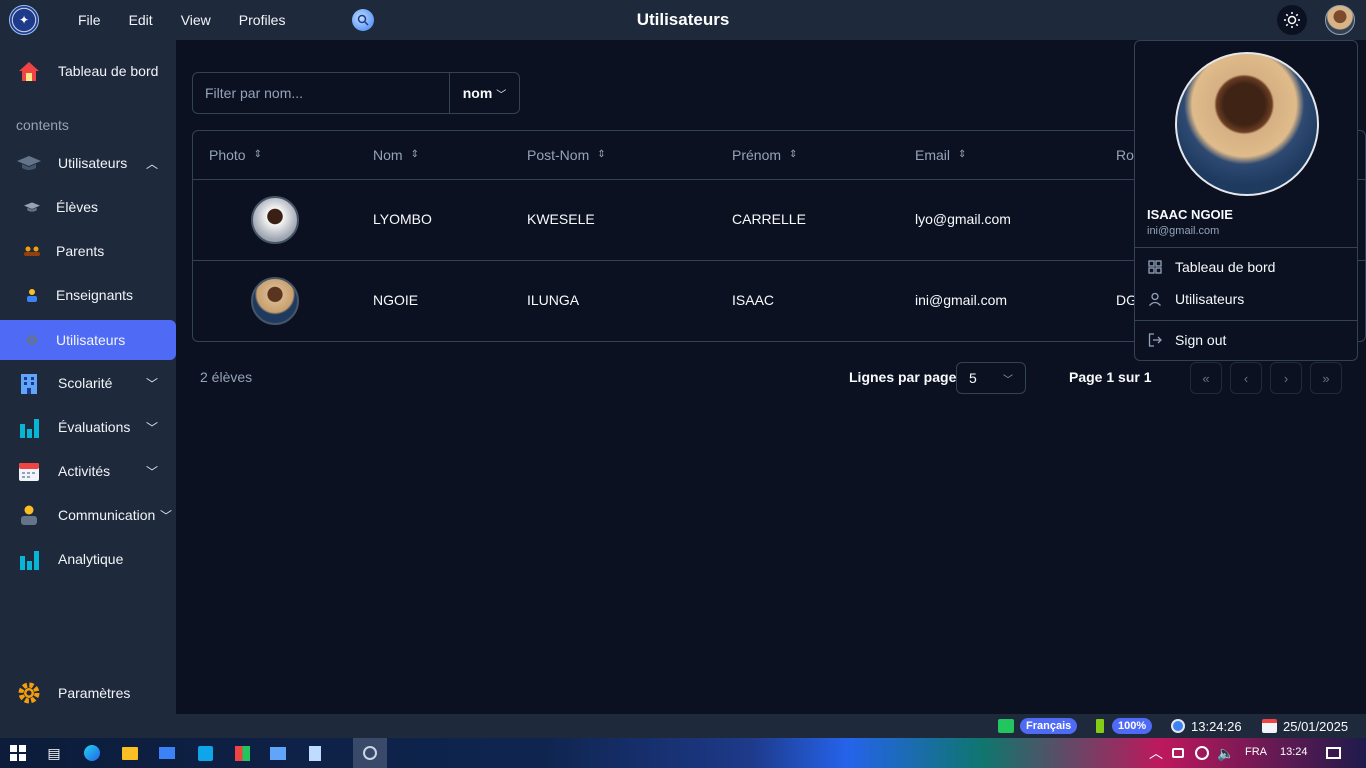 The width and height of the screenshot is (1366, 768). What do you see at coordinates (566, 155) in the screenshot?
I see `column-header-postnom: Post-Nom ⇕` at bounding box center [566, 155].